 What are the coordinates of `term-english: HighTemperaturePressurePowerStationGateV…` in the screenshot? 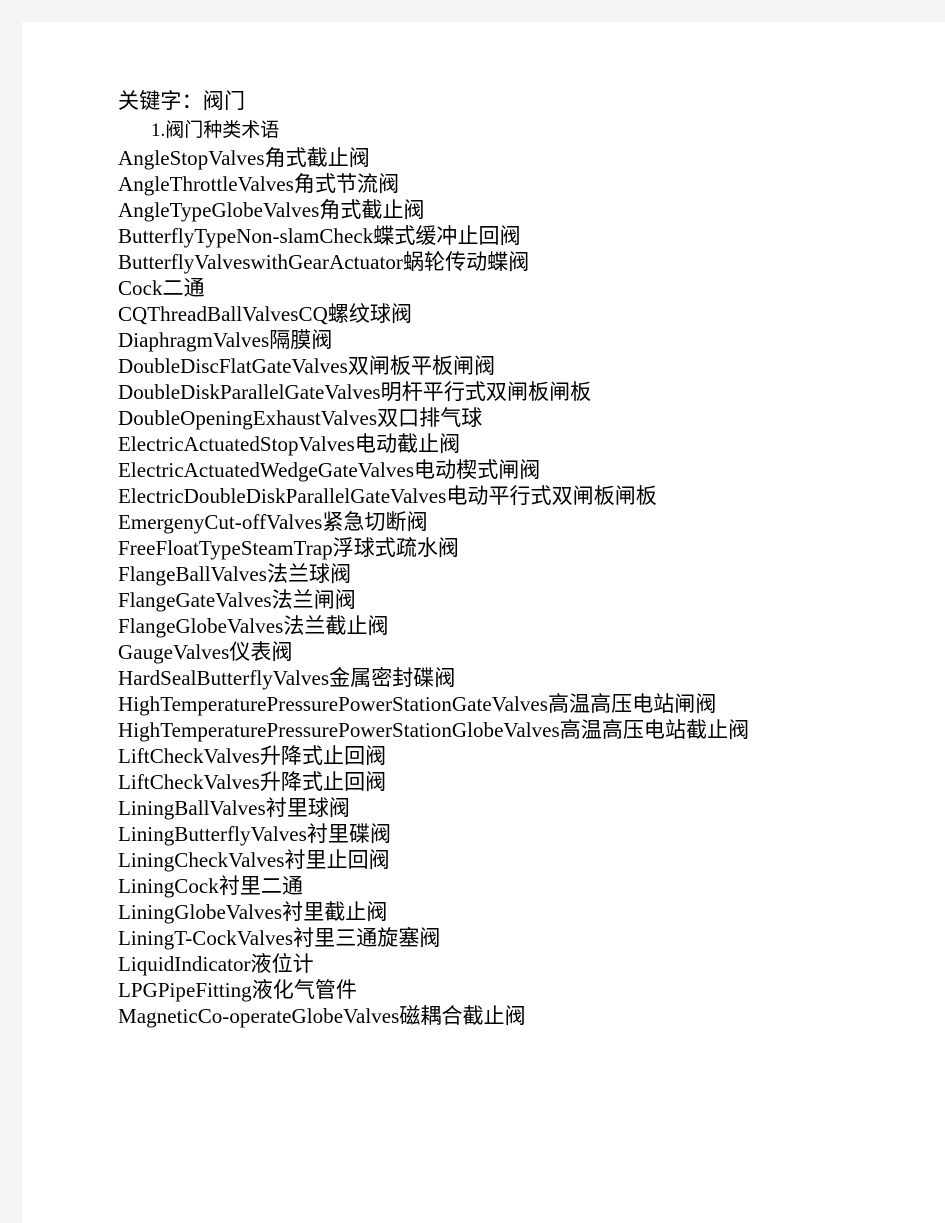 It's located at (333, 704).